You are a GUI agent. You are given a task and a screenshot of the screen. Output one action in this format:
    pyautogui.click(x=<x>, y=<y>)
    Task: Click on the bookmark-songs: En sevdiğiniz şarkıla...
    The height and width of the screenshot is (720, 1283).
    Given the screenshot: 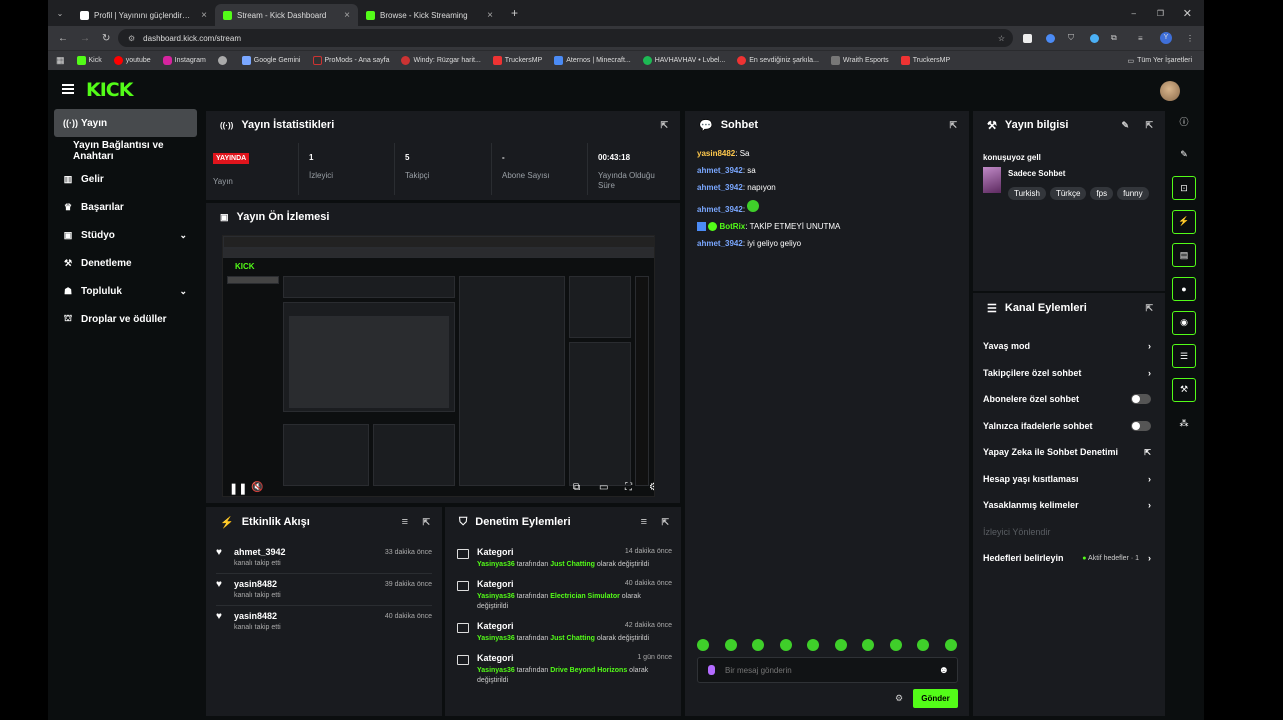 What is the action you would take?
    pyautogui.click(x=778, y=60)
    